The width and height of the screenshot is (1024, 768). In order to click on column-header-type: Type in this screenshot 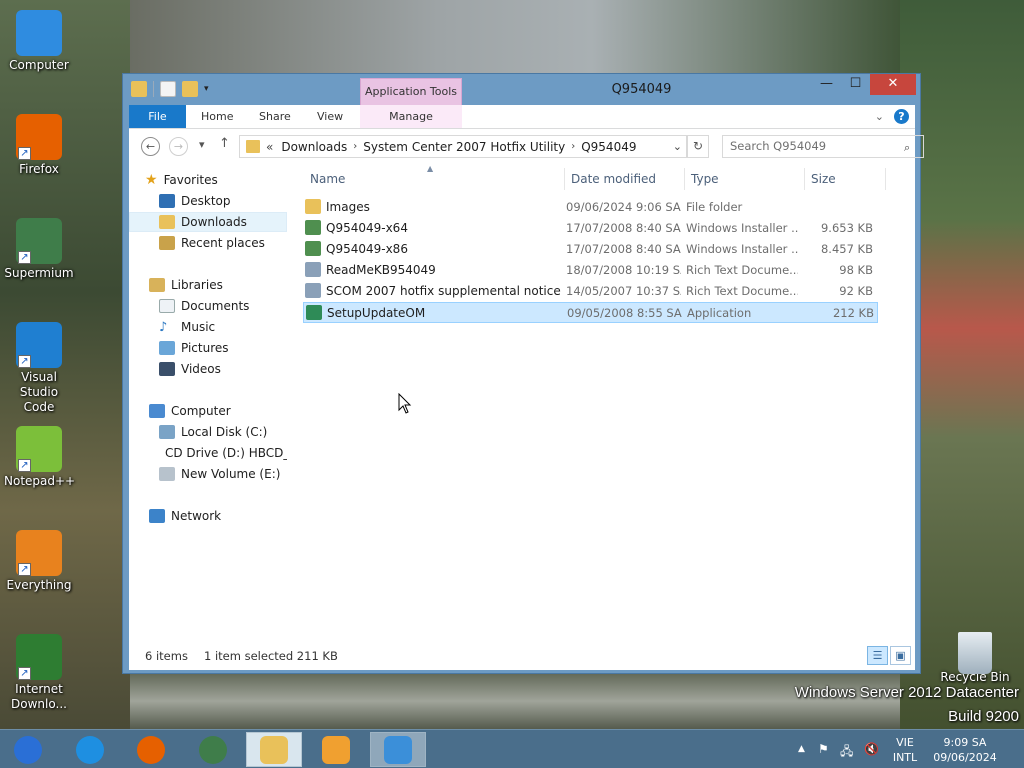, I will do `click(705, 179)`.